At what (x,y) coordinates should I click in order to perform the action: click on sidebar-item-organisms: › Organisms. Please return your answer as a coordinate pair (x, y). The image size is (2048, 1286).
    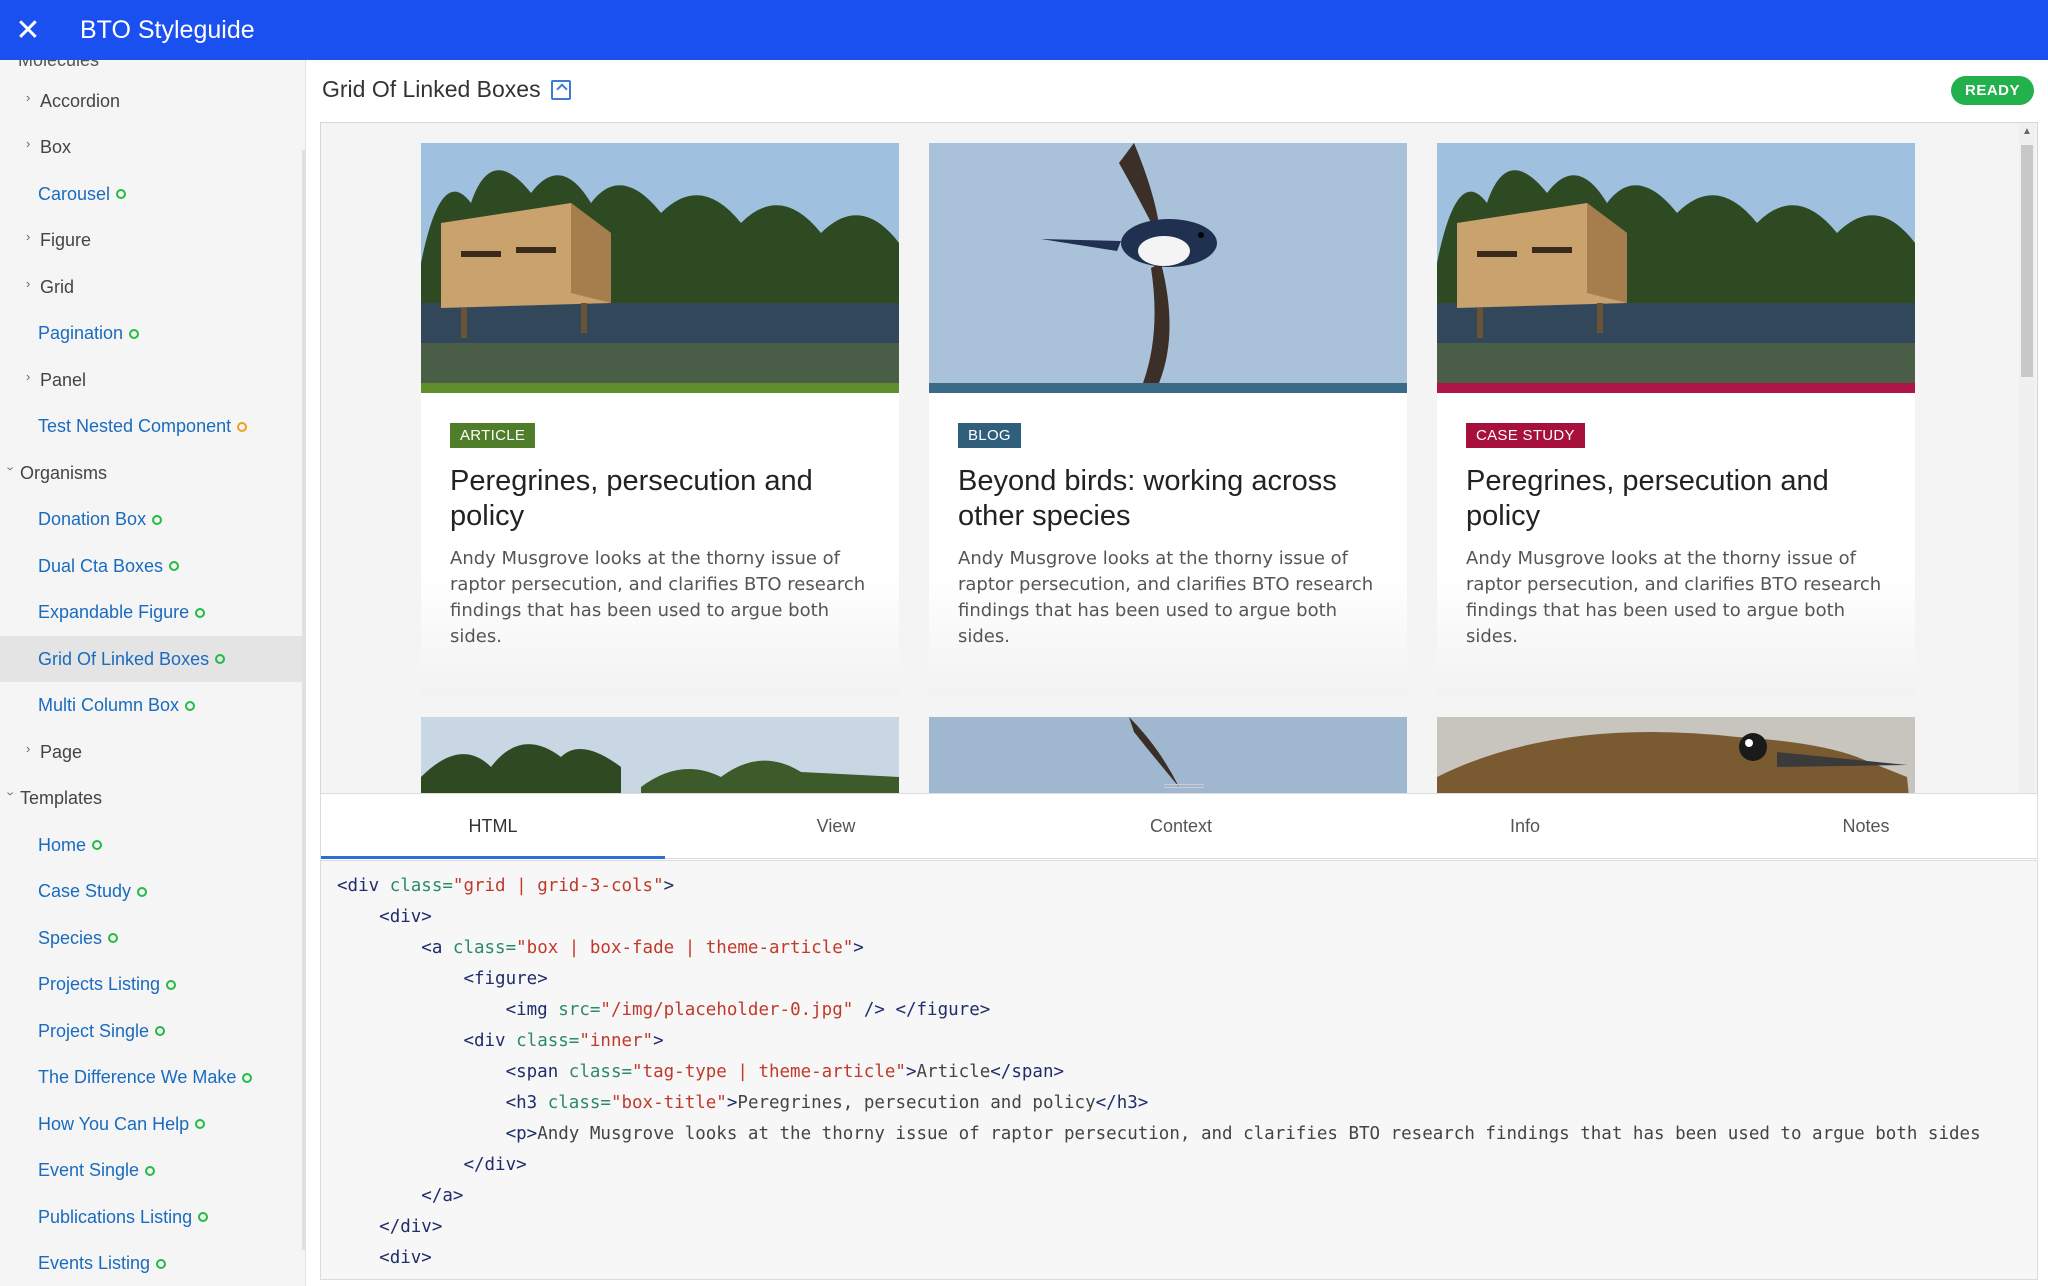
    Looking at the image, I should click on (152, 473).